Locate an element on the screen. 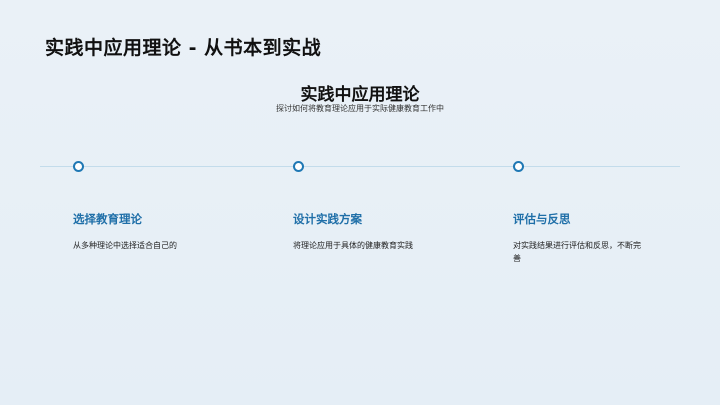 The image size is (720, 405). step-title-2: 设计实践方案 is located at coordinates (327, 219).